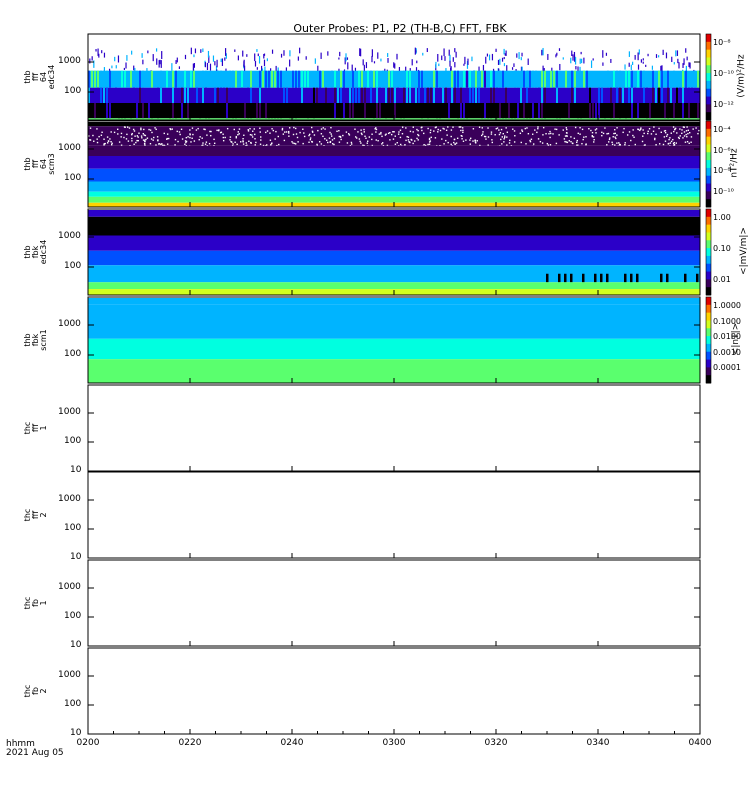  Describe the element at coordinates (722, 42) in the screenshot. I see `panel-1-colorbar-tick: 10⁻⁸` at that location.